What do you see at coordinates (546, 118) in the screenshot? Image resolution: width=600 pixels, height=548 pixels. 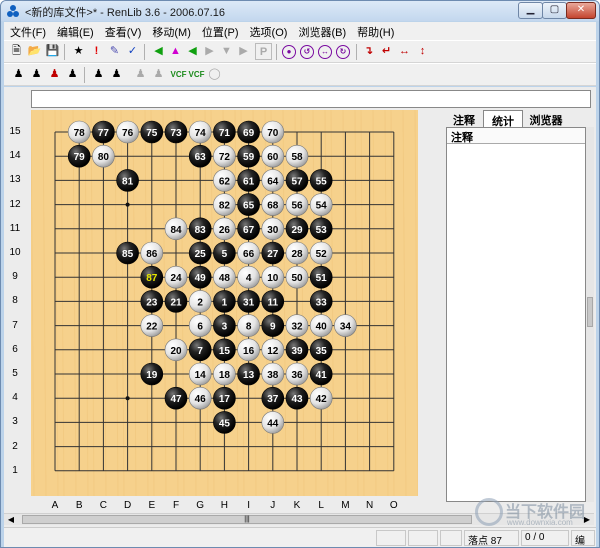 I see `tab-browser: 浏览器` at bounding box center [546, 118].